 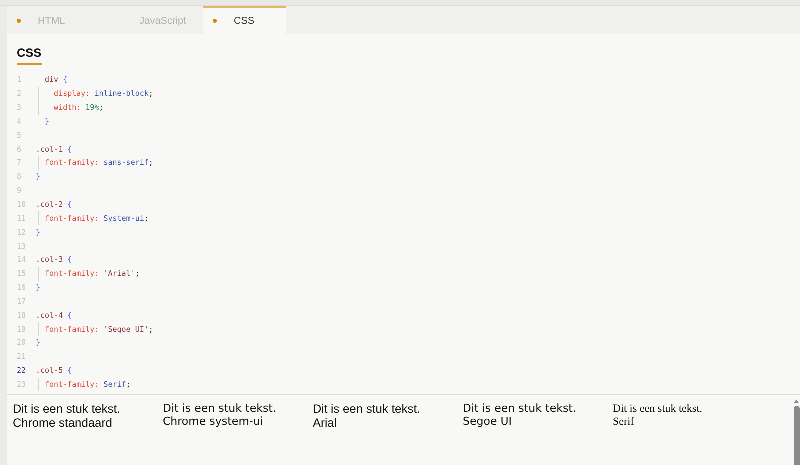 I want to click on font-caption: Chrome standaard, so click(x=63, y=423).